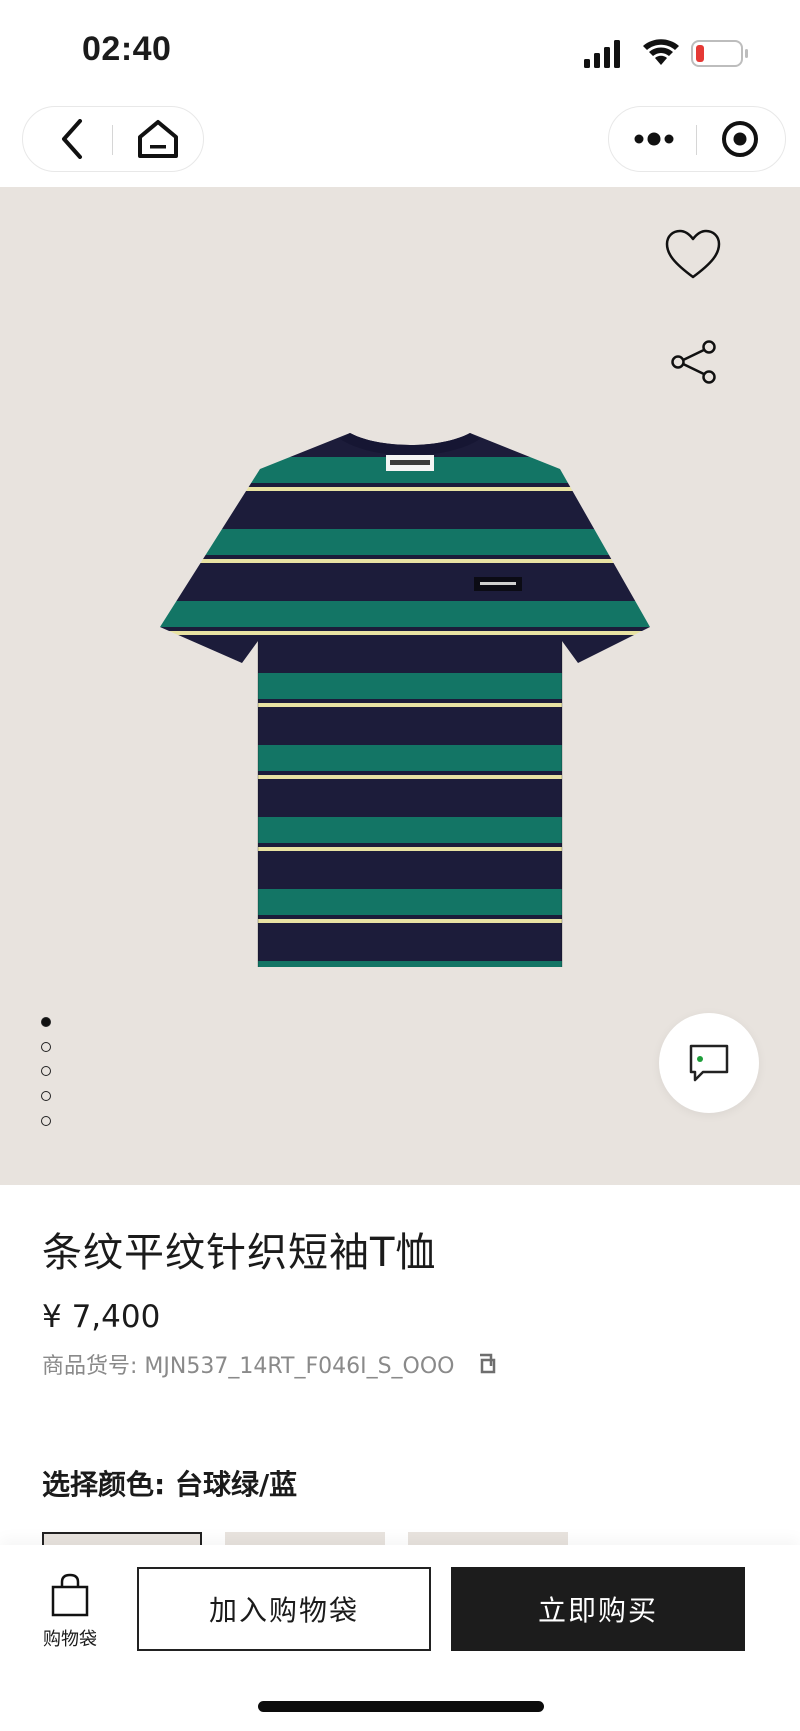 The image size is (800, 1731). I want to click on product-price: ¥ 7,400, so click(101, 1317).